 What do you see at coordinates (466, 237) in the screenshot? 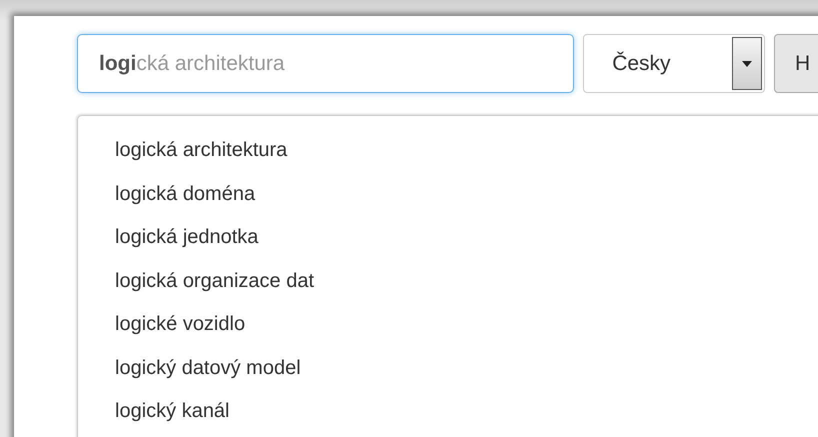
I see `suggestion-item: logická jednotka` at bounding box center [466, 237].